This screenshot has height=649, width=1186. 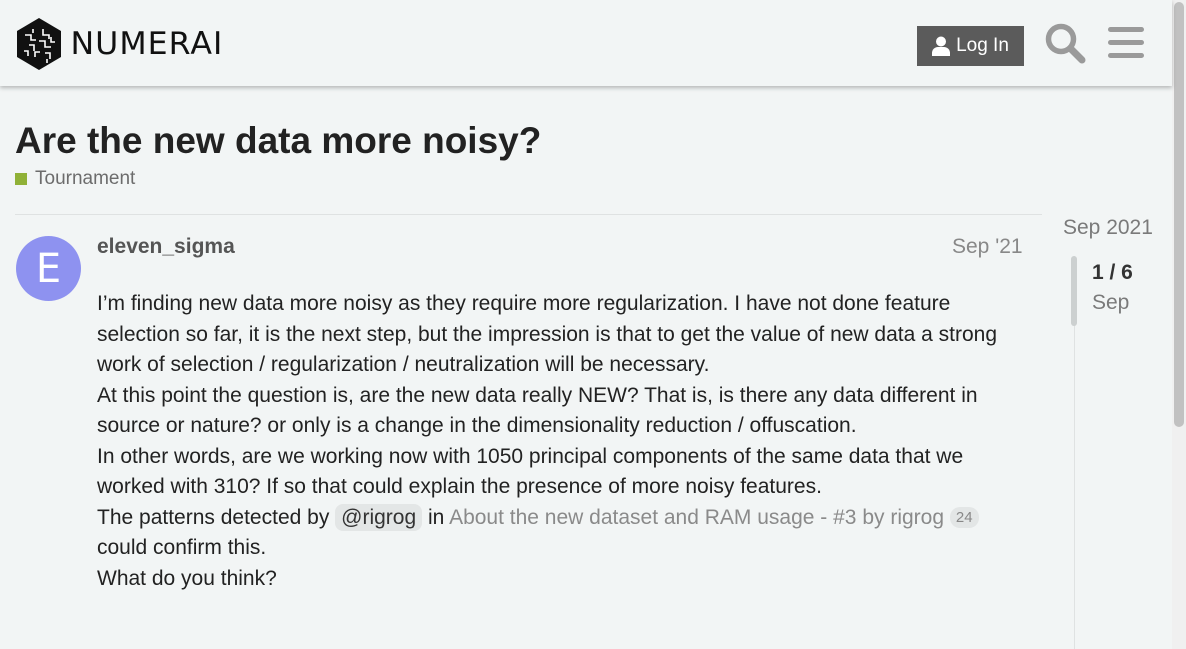 I want to click on link-click-count: 24, so click(x=964, y=517).